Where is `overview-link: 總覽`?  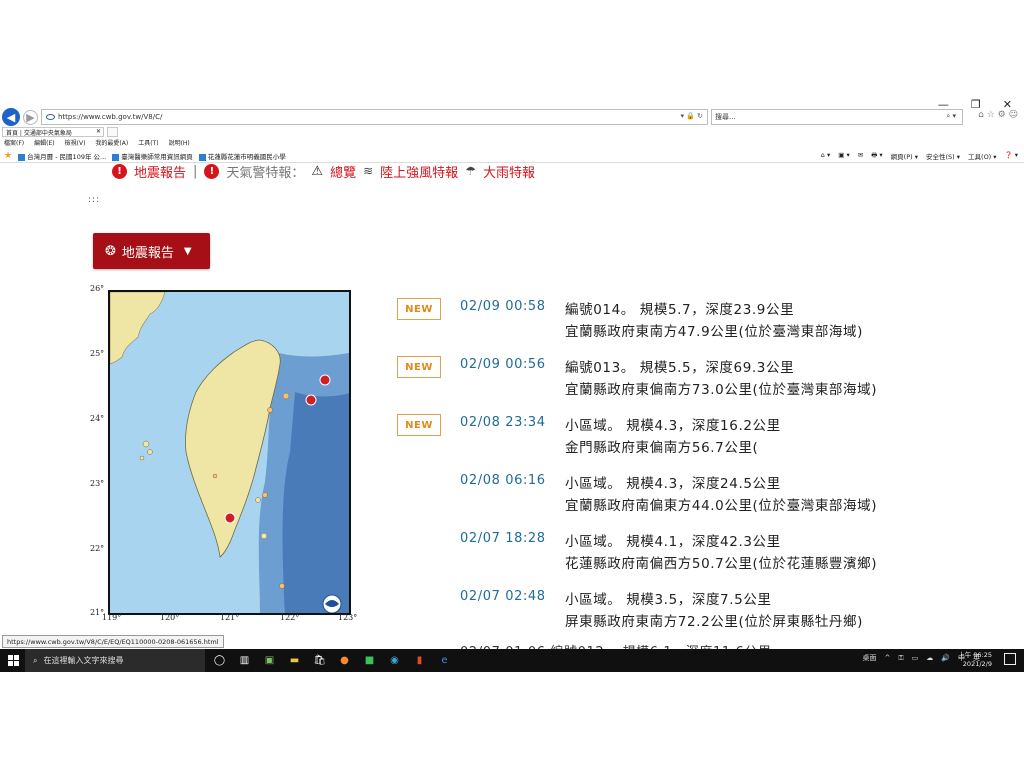 overview-link: 總覽 is located at coordinates (343, 171).